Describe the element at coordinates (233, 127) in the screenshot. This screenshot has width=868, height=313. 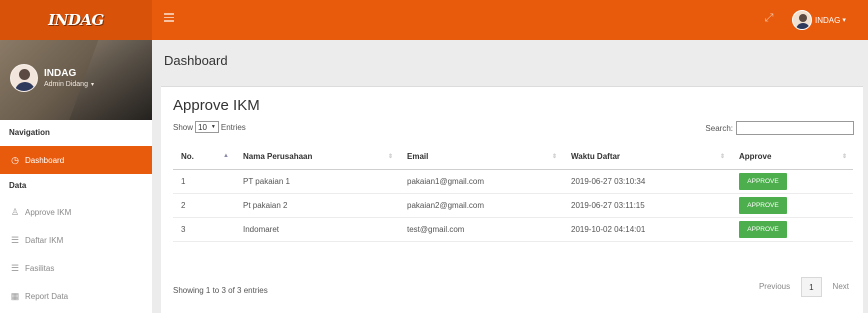
I see `entries-label: Entries` at that location.